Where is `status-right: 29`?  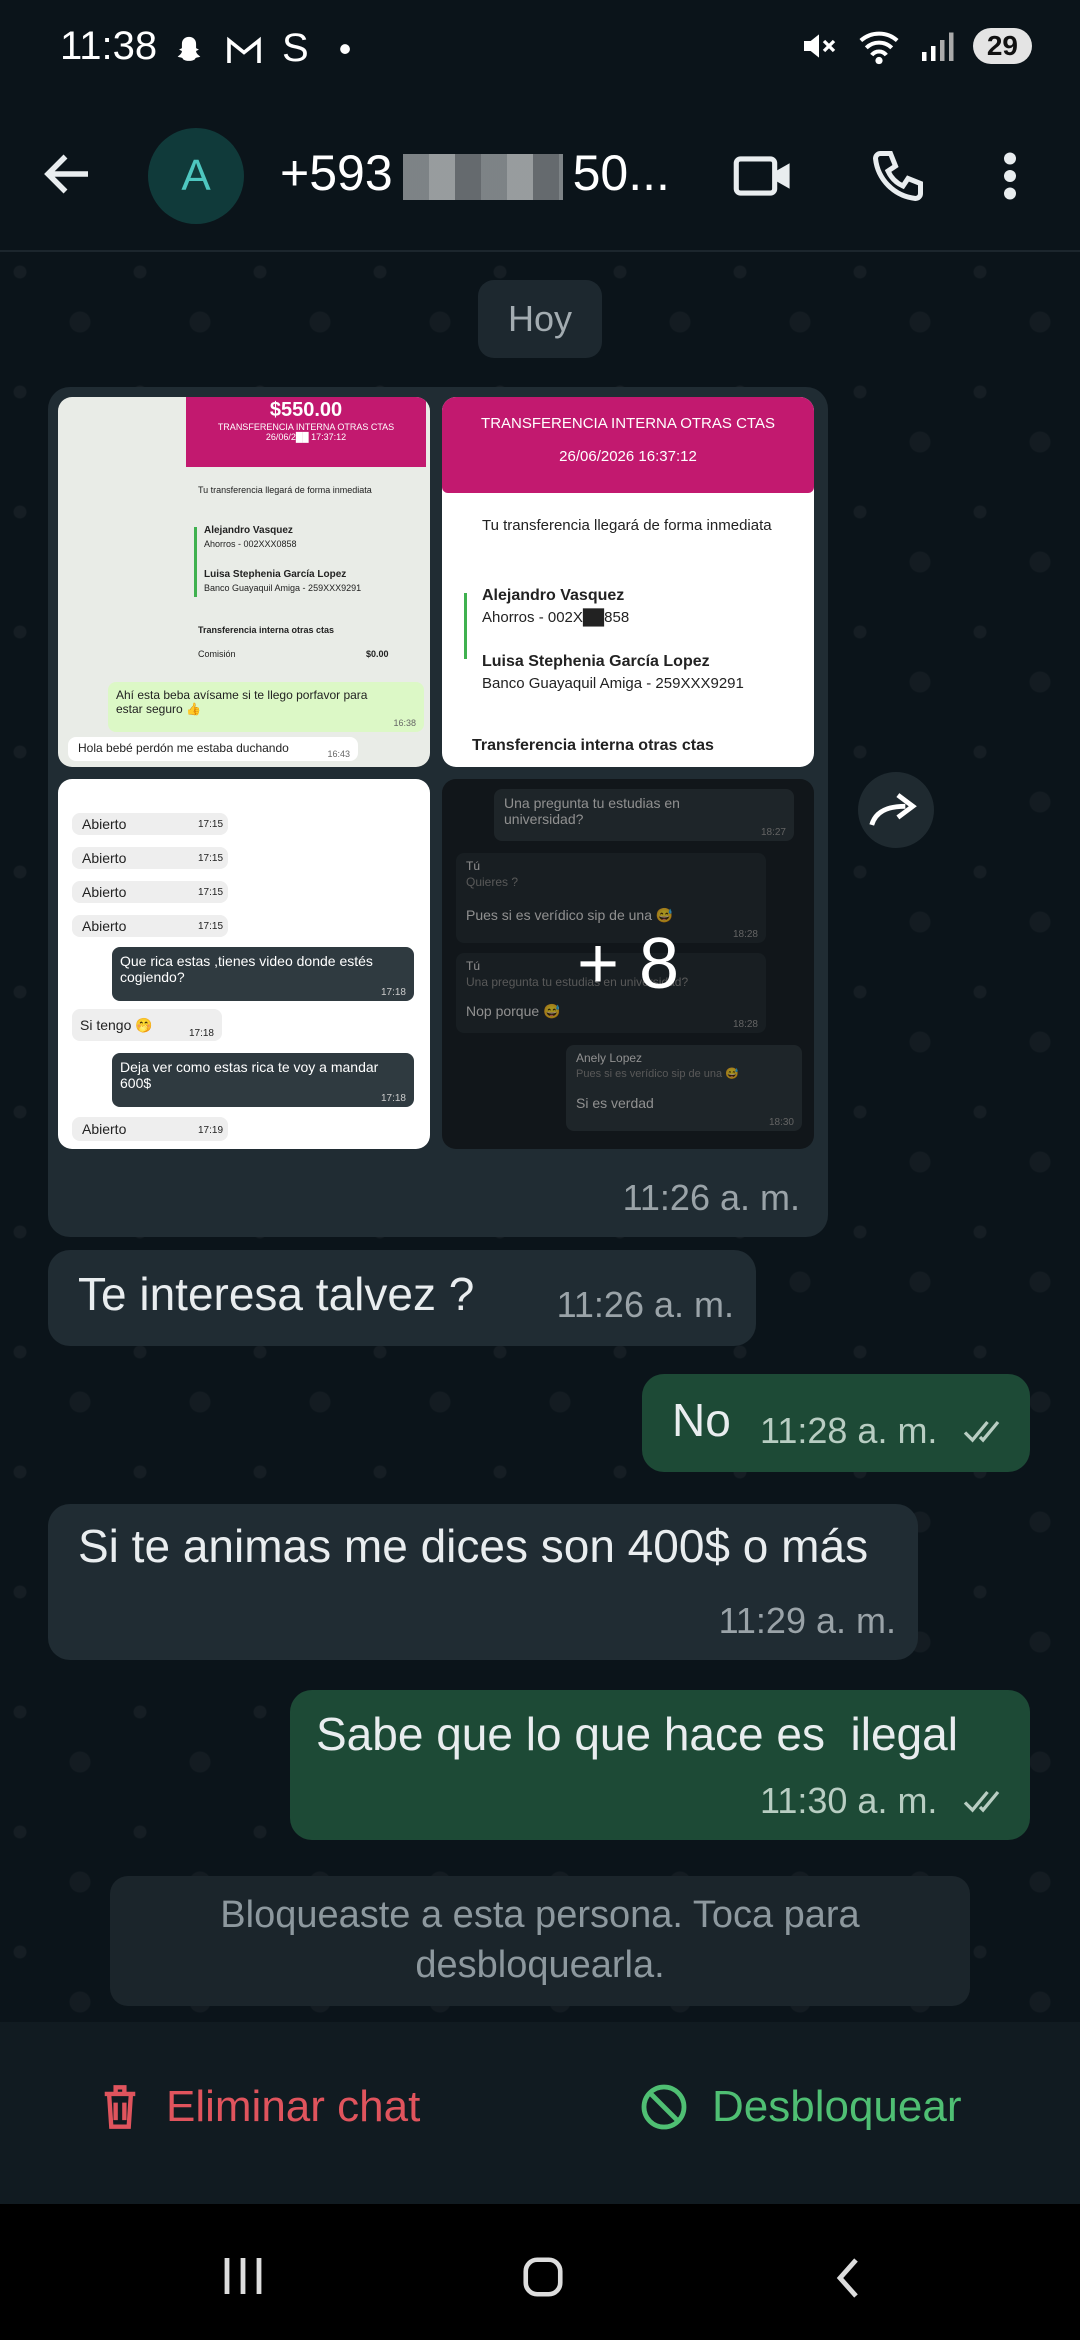
status-right: 29 is located at coordinates (915, 46).